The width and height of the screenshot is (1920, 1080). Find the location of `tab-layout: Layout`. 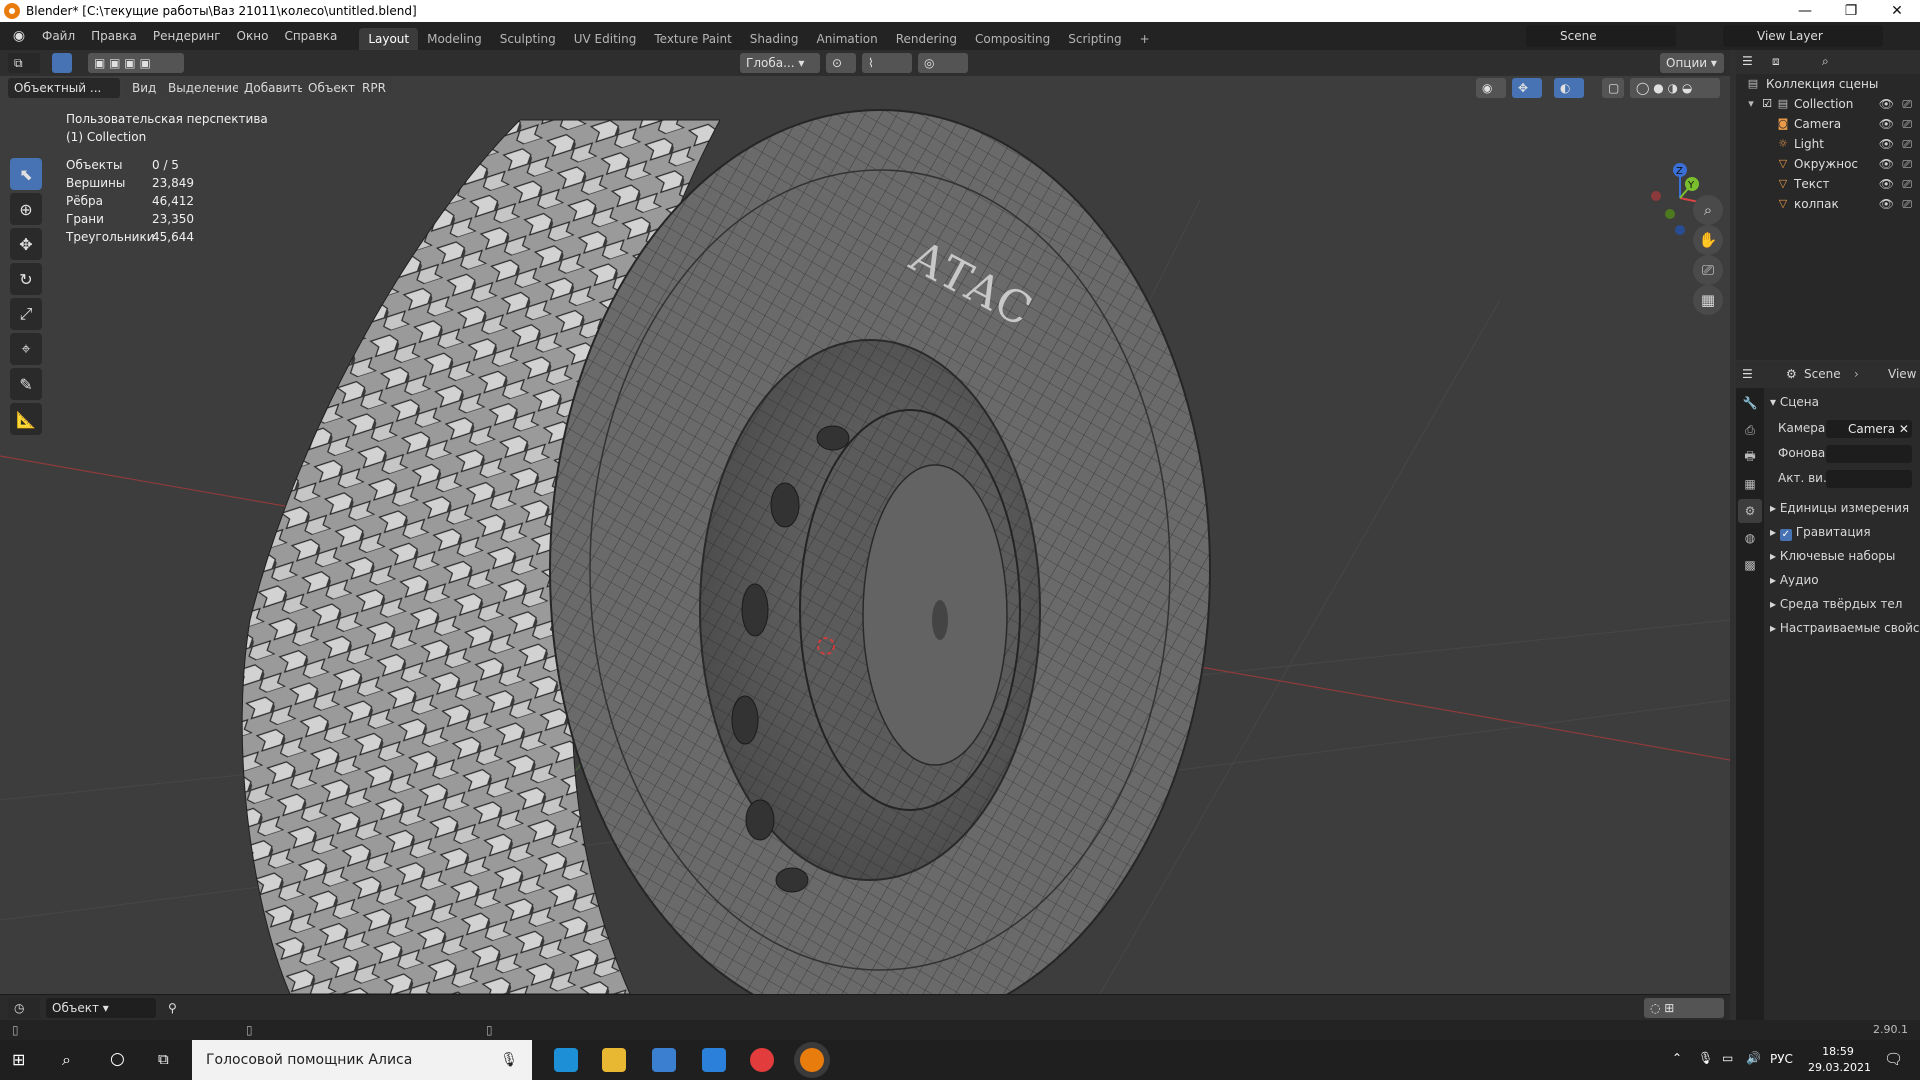

tab-layout: Layout is located at coordinates (389, 39).